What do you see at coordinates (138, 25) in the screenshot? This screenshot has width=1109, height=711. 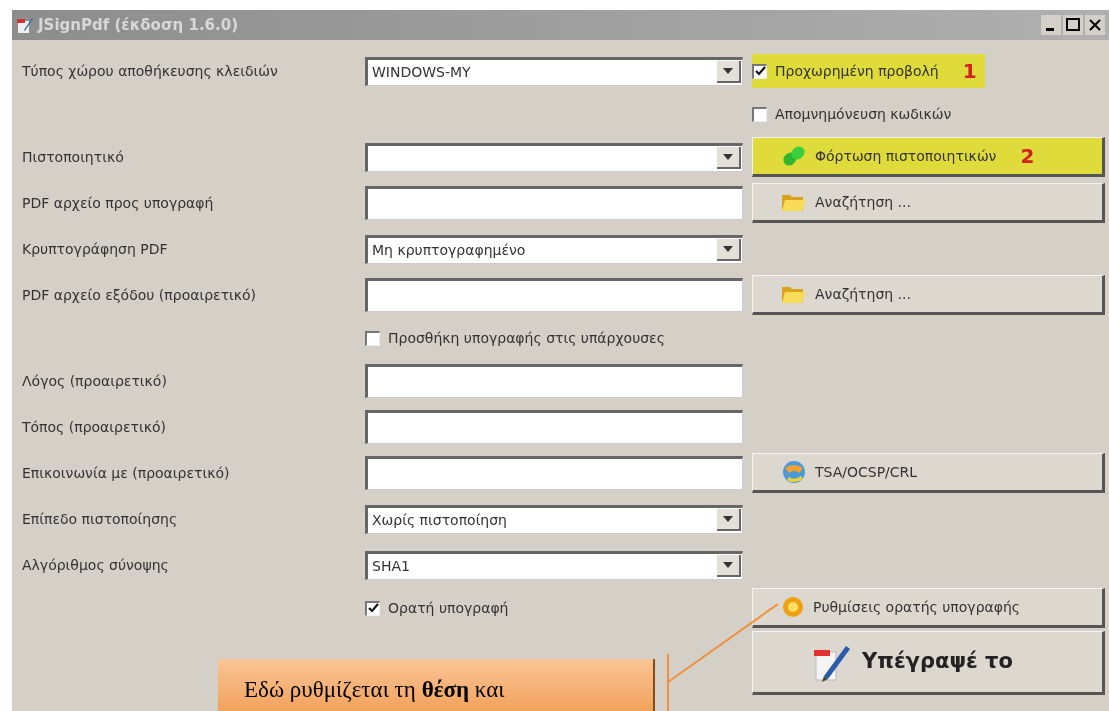 I see `window-title: JSignPdf (έκδοση 1.6.0)` at bounding box center [138, 25].